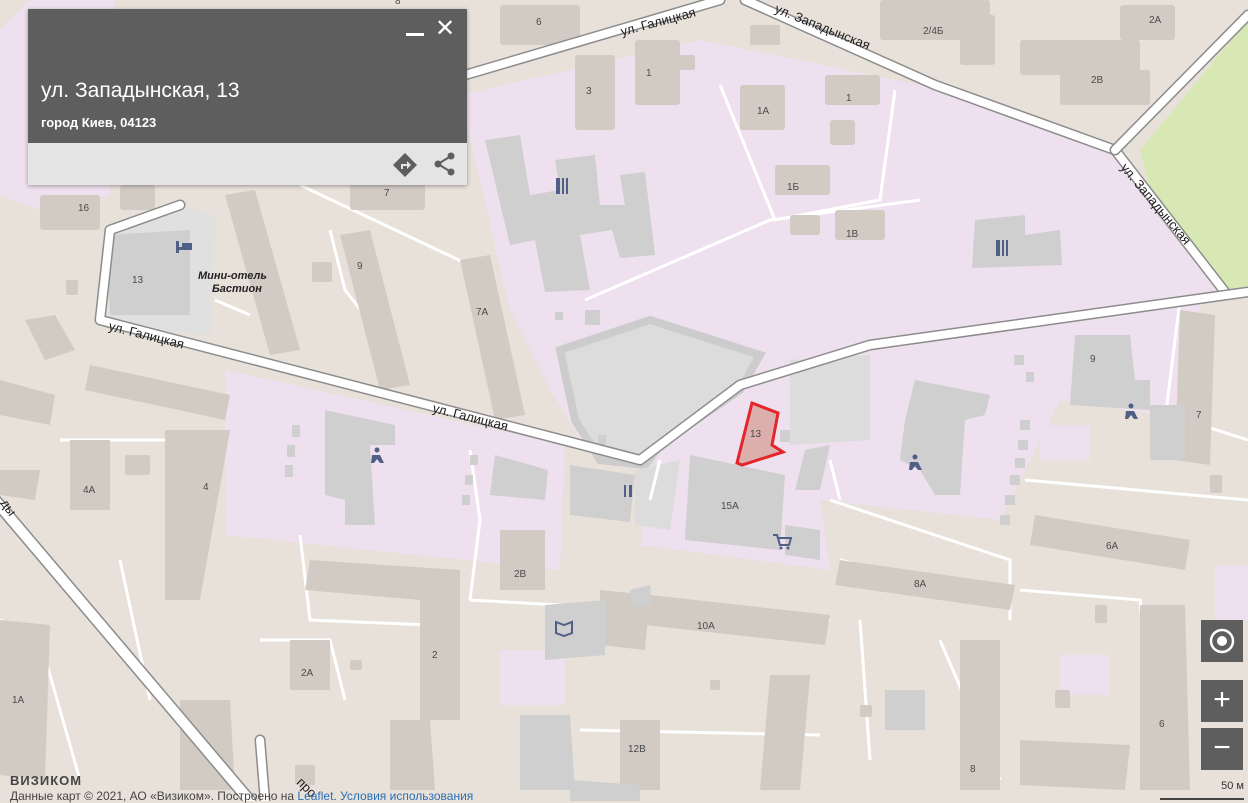  What do you see at coordinates (1202, 790) in the screenshot?
I see `scale-bar: 50 м` at bounding box center [1202, 790].